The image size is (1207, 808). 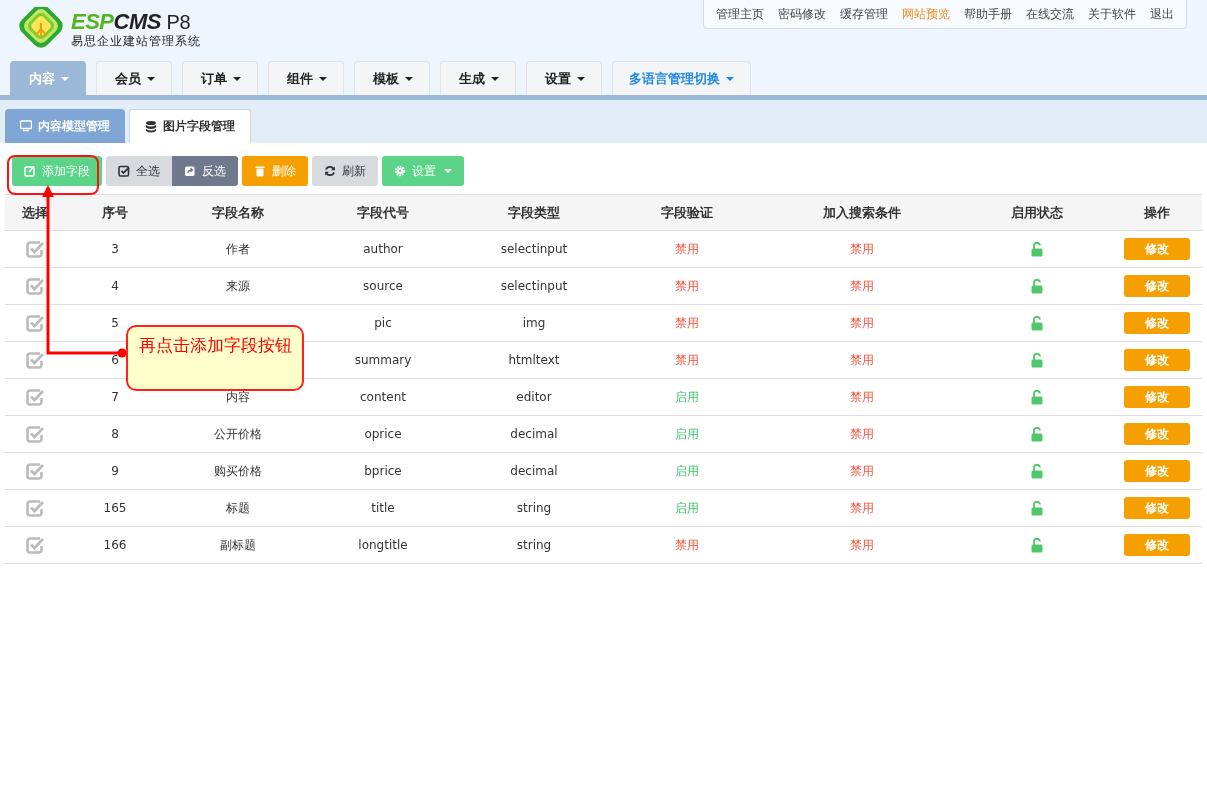 What do you see at coordinates (115, 323) in the screenshot?
I see `table-cell: 5` at bounding box center [115, 323].